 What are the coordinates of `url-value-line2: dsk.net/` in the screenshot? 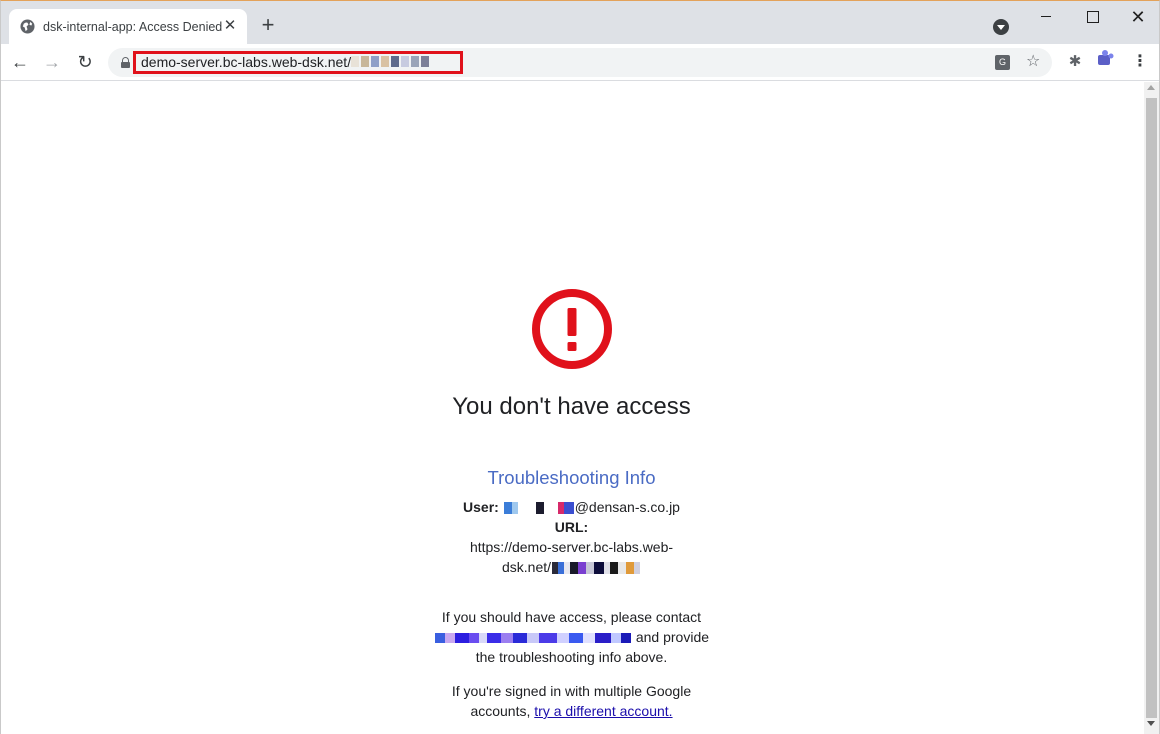 It's located at (571, 567).